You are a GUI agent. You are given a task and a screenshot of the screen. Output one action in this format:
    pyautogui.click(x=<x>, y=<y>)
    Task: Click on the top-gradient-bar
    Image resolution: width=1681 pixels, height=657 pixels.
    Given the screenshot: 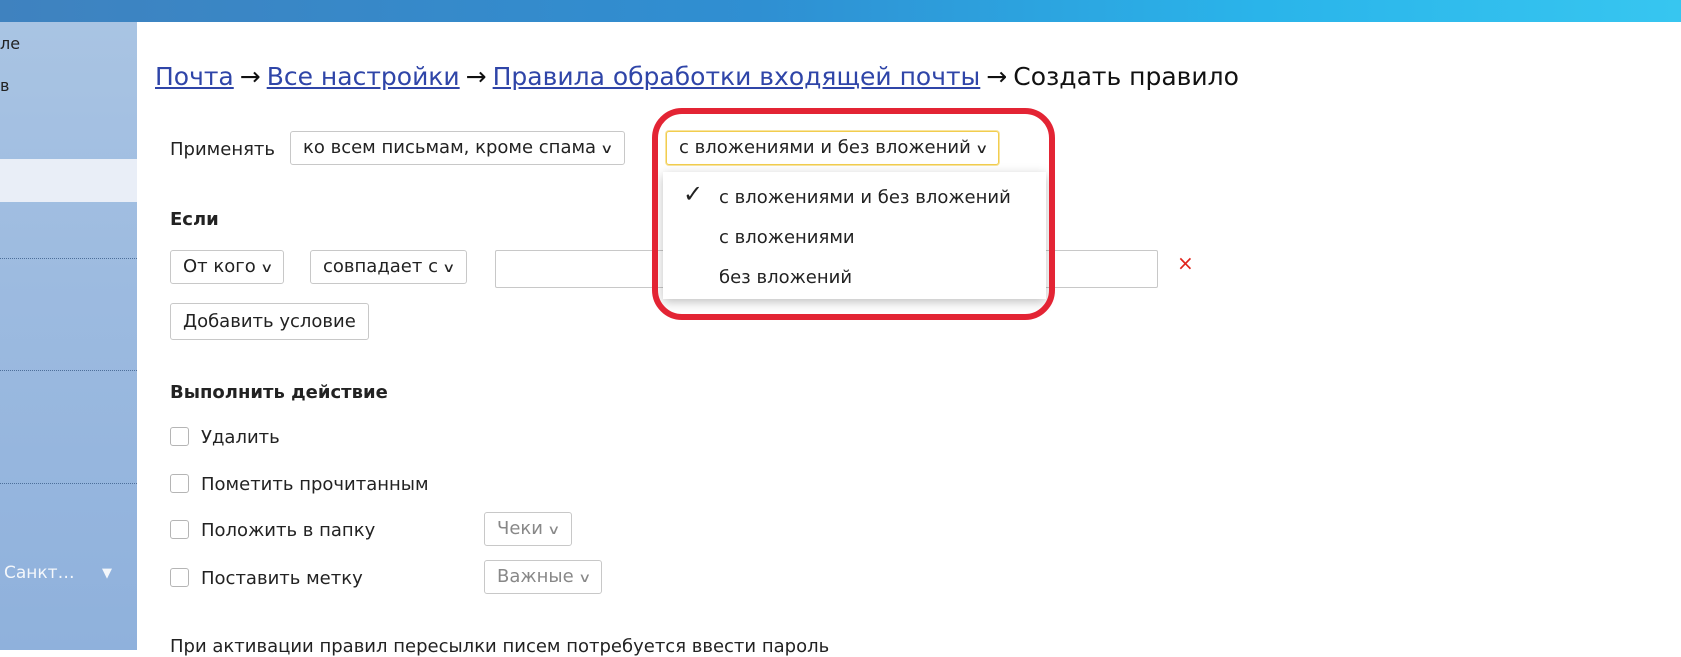 What is the action you would take?
    pyautogui.click(x=840, y=11)
    